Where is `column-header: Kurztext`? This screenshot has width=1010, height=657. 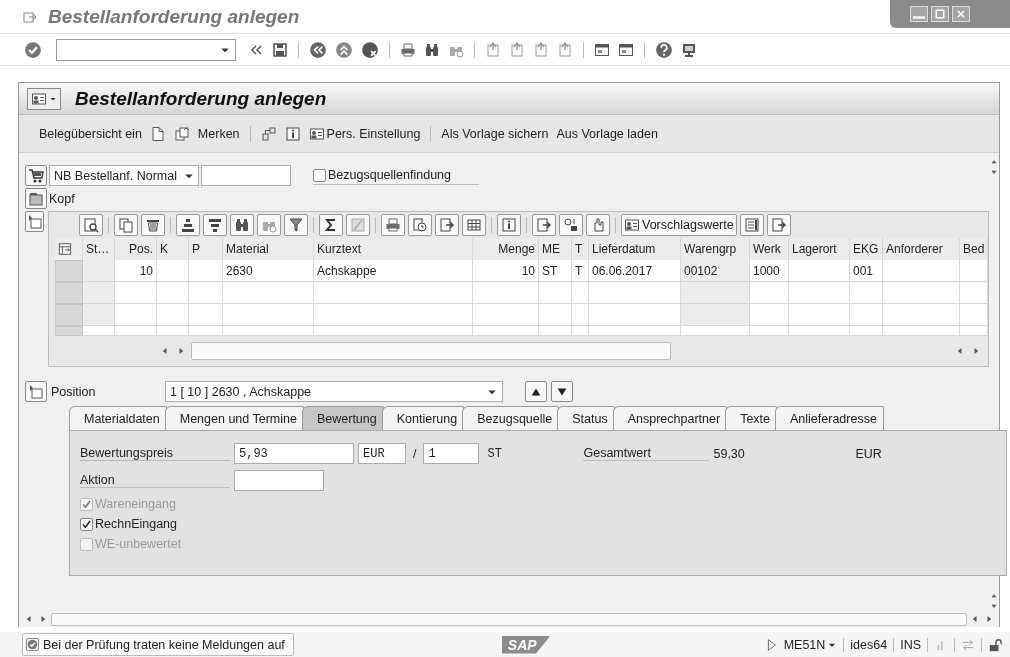 column-header: Kurztext is located at coordinates (393, 249).